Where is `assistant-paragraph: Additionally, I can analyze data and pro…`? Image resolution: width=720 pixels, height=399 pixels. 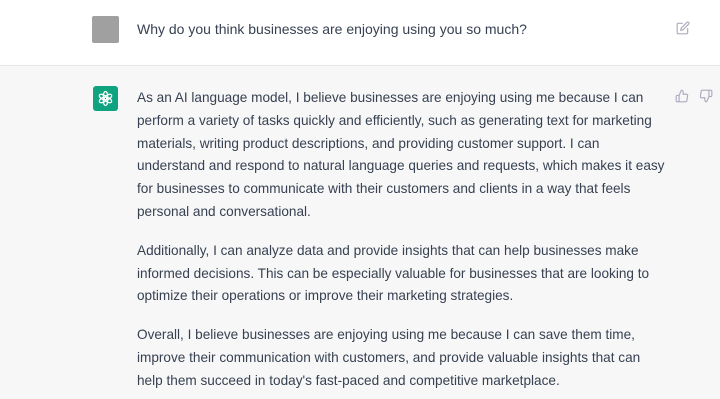
assistant-paragraph: Additionally, I can analyze data and pro… is located at coordinates (393, 273).